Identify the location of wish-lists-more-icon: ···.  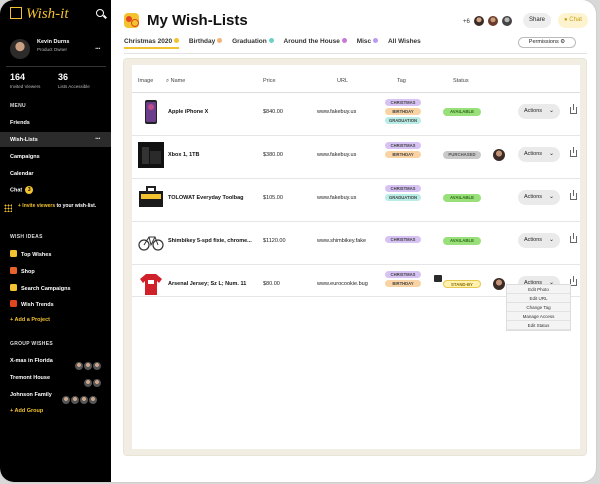
(98, 138).